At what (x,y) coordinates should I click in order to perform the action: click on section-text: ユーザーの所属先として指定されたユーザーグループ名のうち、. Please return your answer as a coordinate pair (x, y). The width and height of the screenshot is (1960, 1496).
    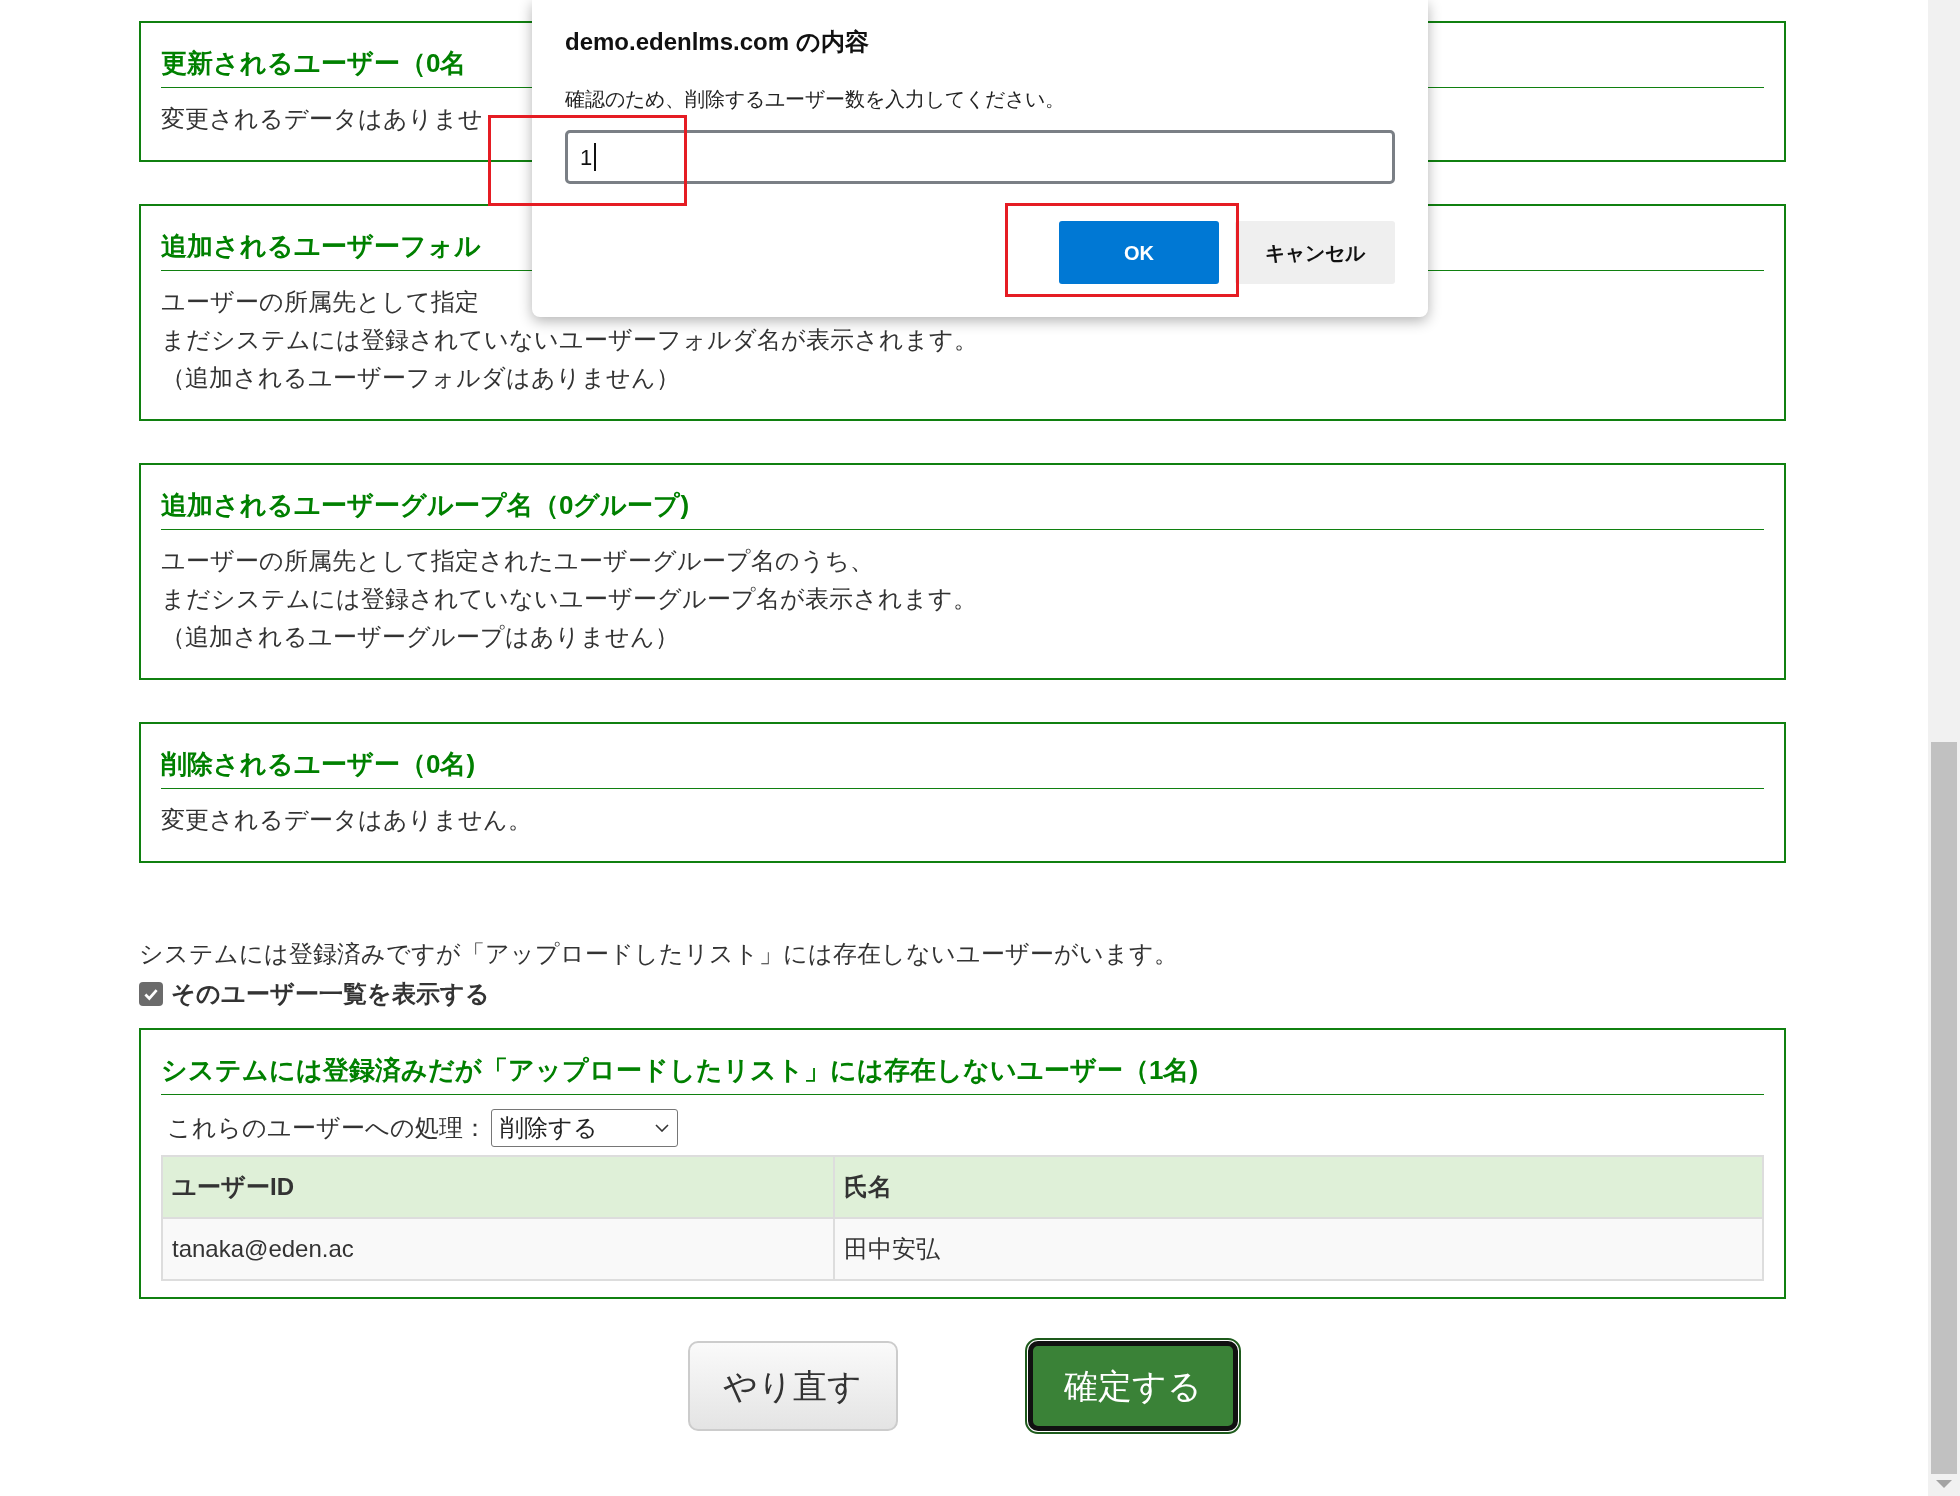
    Looking at the image, I should click on (517, 561).